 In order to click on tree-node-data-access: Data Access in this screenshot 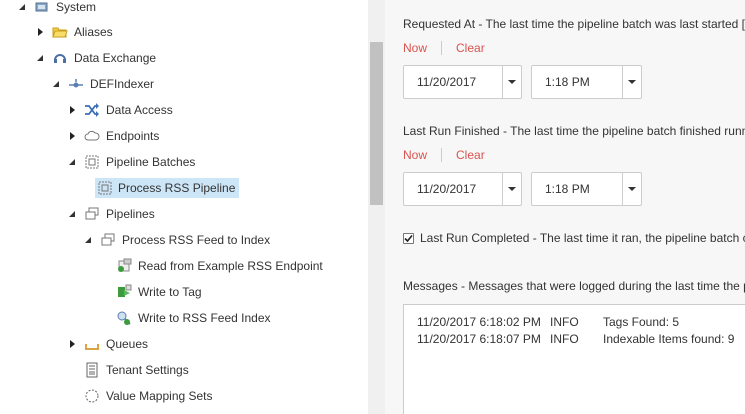, I will do `click(121, 110)`.